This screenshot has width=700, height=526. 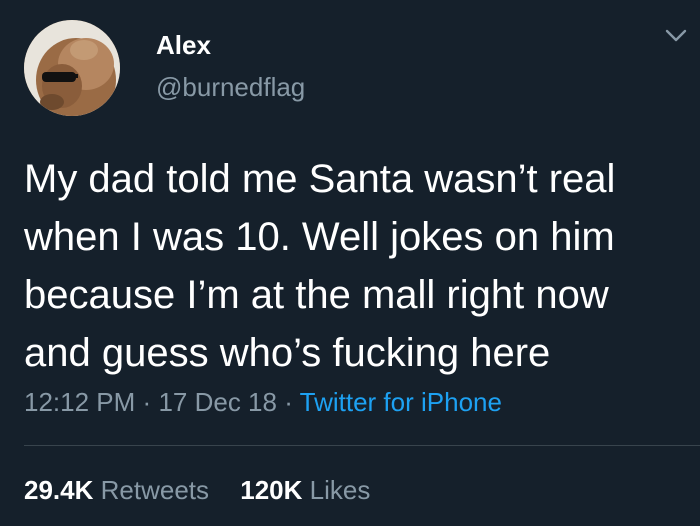 I want to click on user-handle: @burnedflag, so click(x=230, y=87).